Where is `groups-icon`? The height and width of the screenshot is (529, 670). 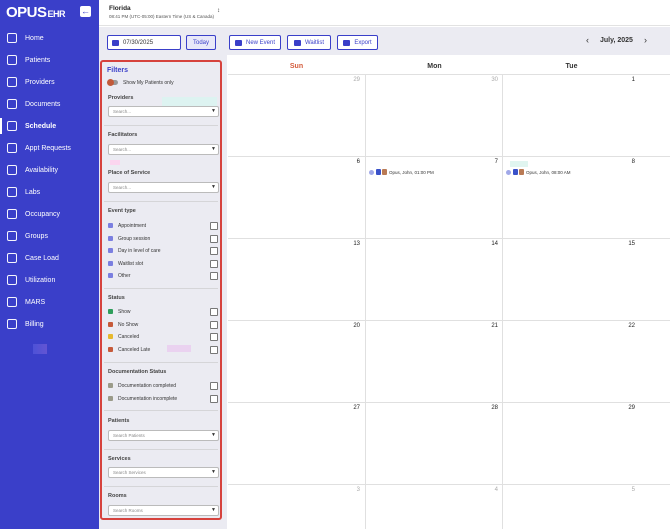
groups-icon is located at coordinates (12, 236).